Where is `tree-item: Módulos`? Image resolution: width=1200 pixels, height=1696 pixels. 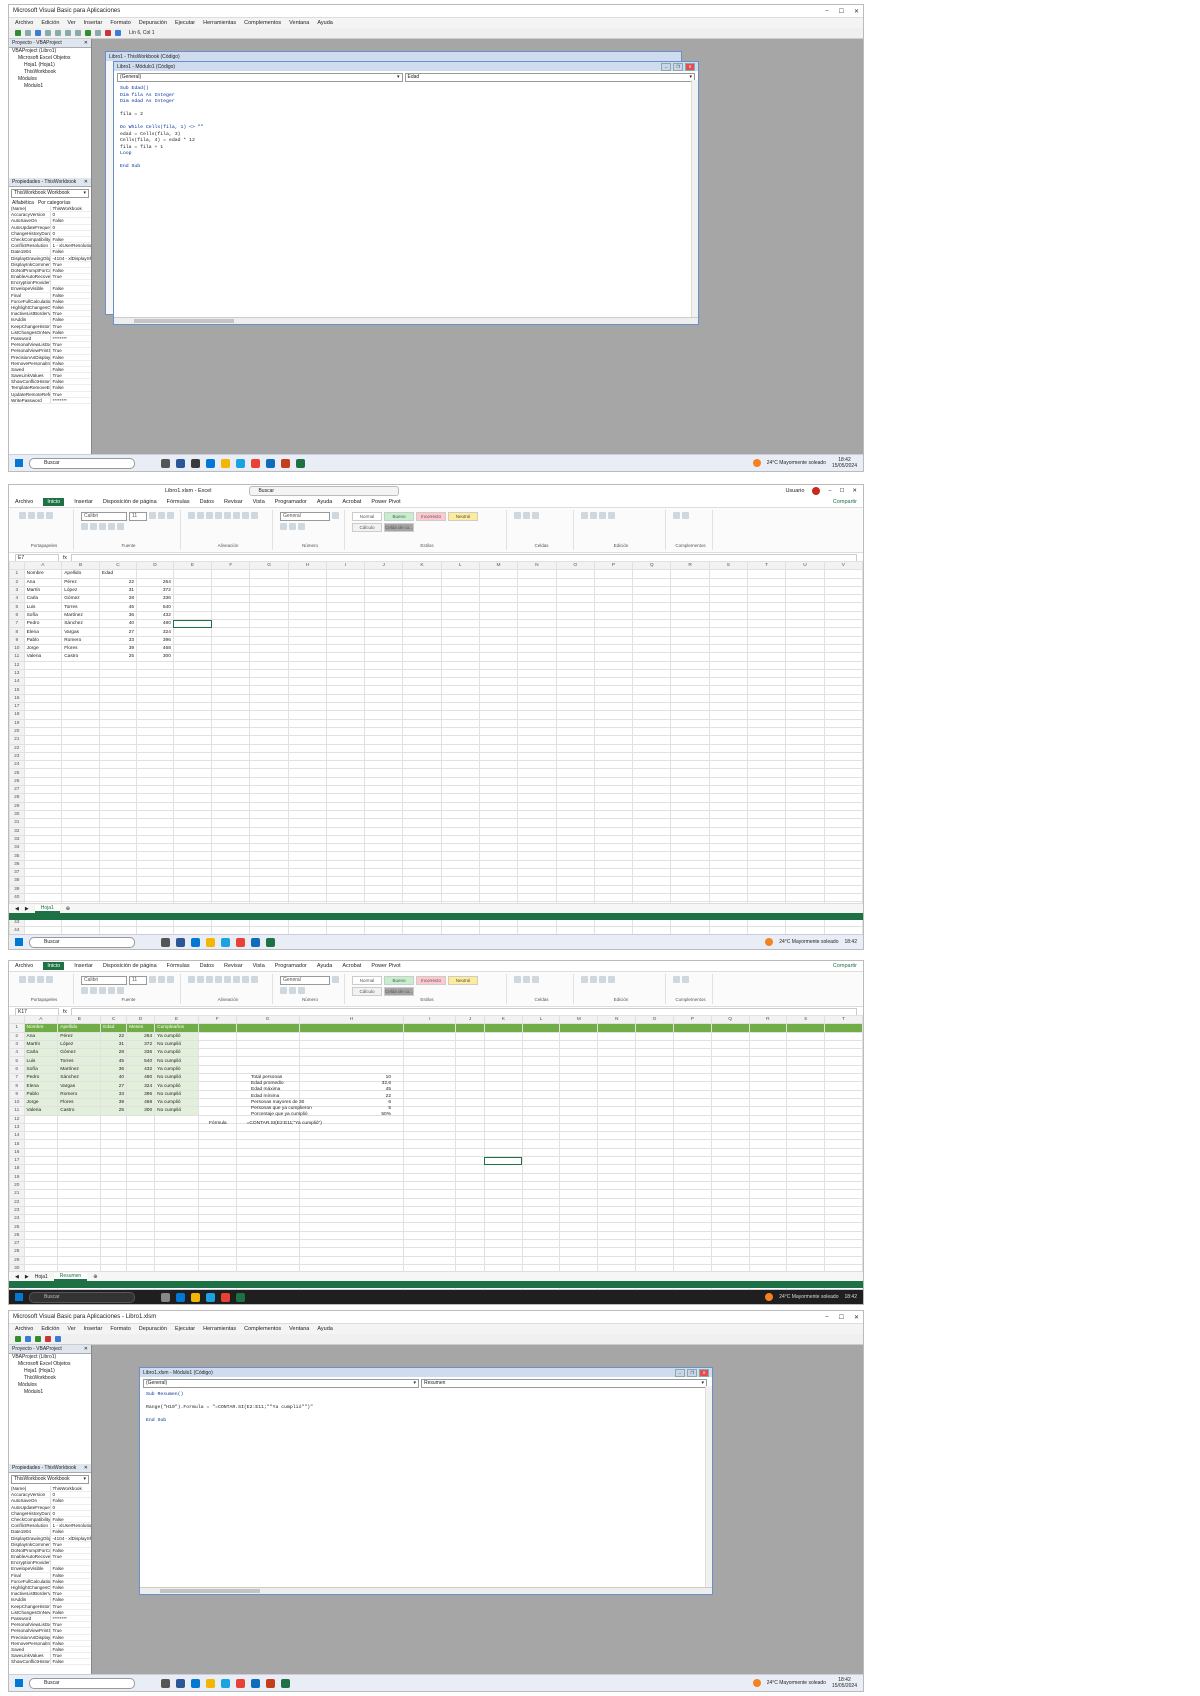 tree-item: Módulos is located at coordinates (50, 79).